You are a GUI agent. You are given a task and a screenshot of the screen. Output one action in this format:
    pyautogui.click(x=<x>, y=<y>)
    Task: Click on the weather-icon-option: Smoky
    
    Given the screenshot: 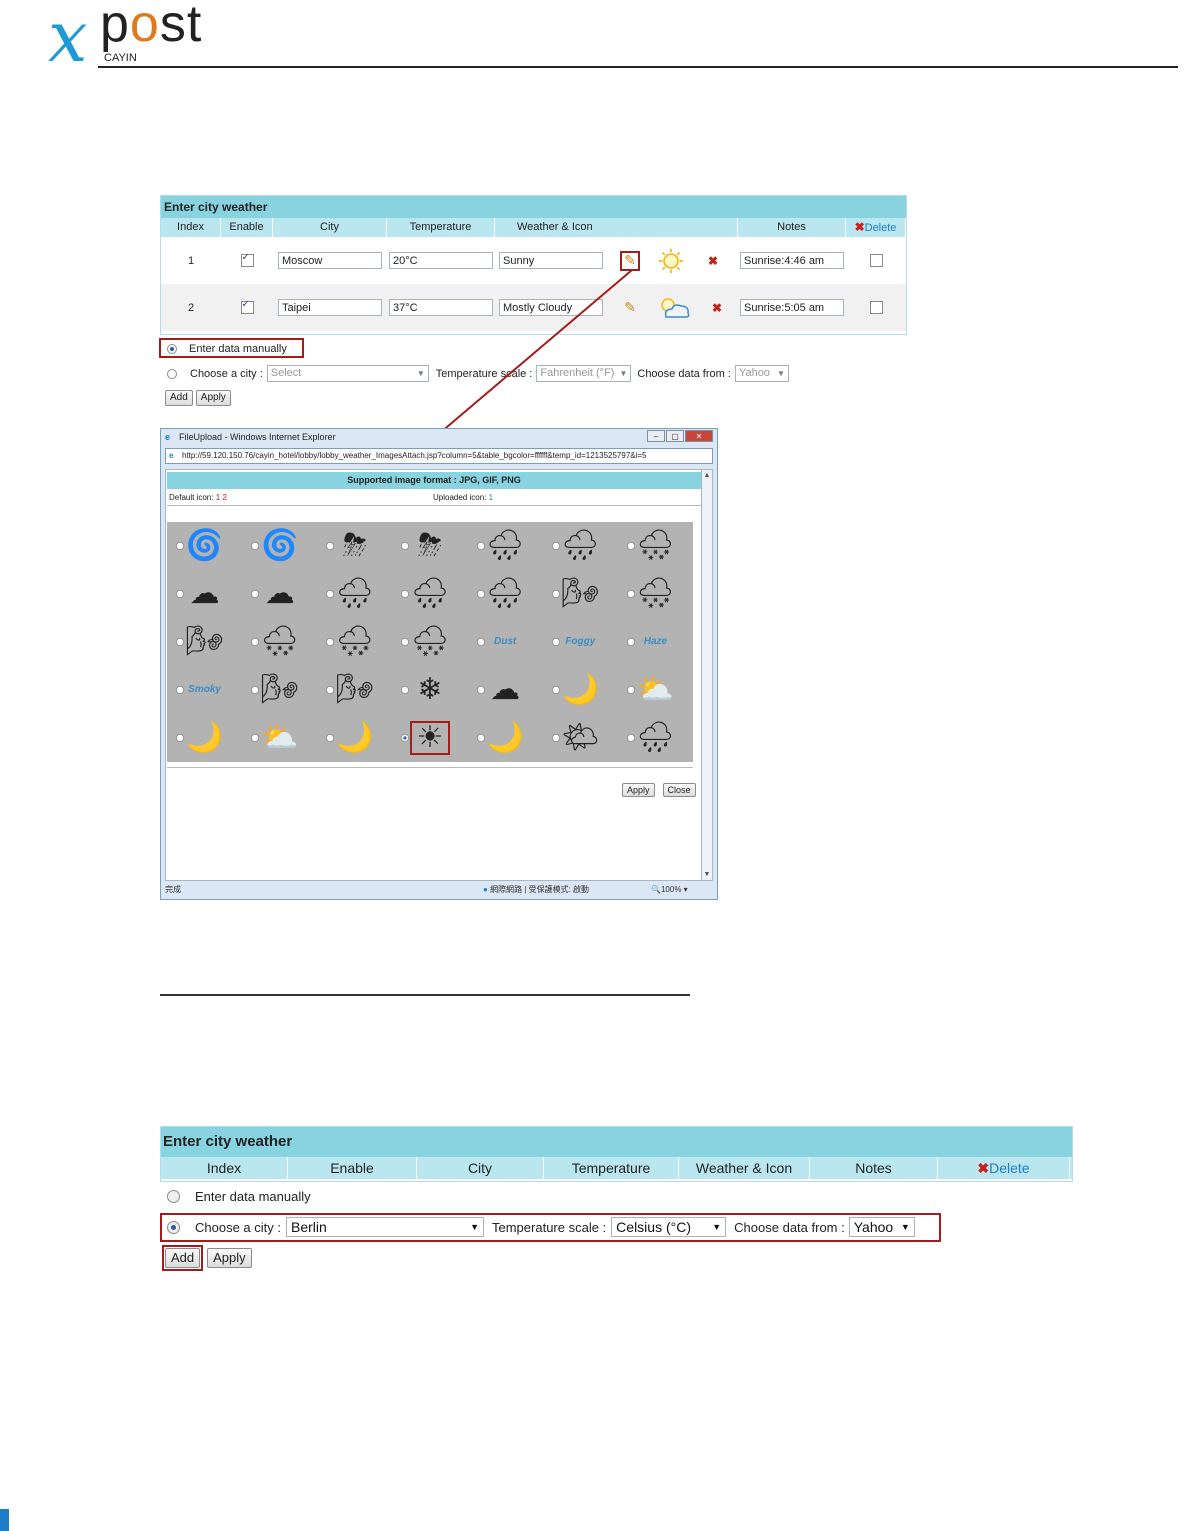 What is the action you would take?
    pyautogui.click(x=204, y=690)
    